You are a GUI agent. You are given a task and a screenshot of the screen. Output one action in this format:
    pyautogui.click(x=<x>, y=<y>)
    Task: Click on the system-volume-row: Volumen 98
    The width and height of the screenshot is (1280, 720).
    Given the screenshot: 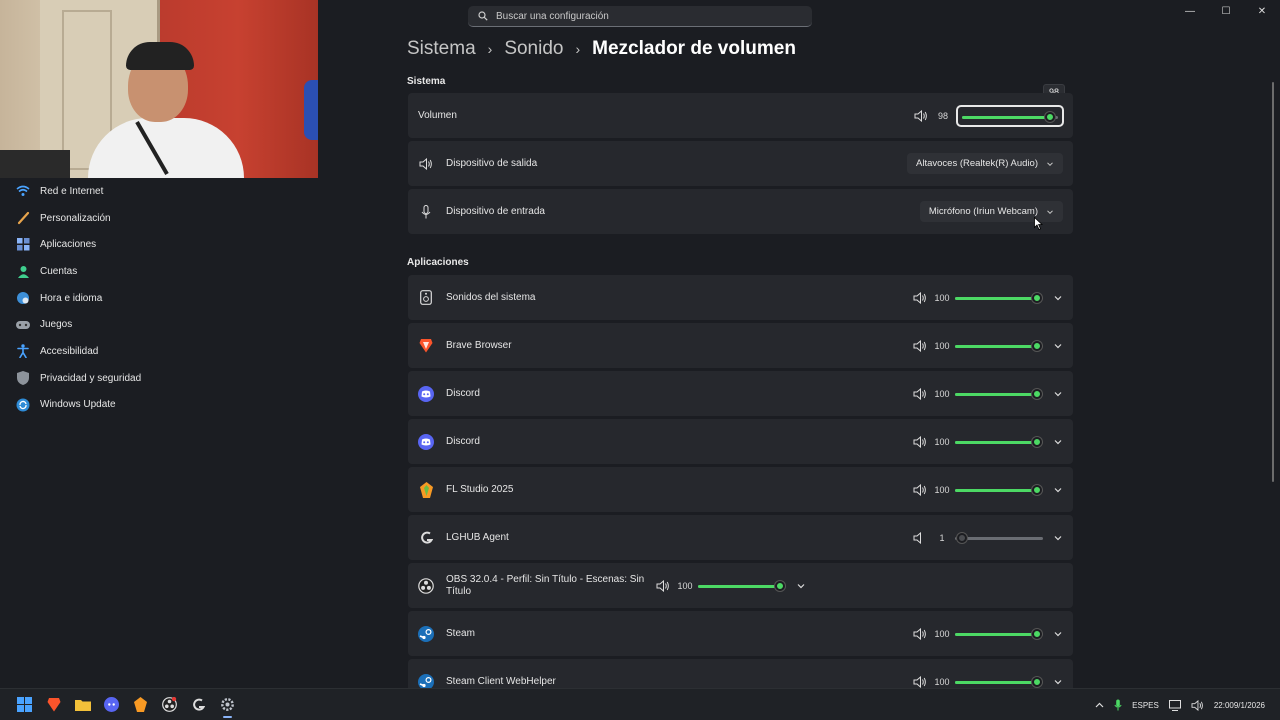 What is the action you would take?
    pyautogui.click(x=740, y=115)
    